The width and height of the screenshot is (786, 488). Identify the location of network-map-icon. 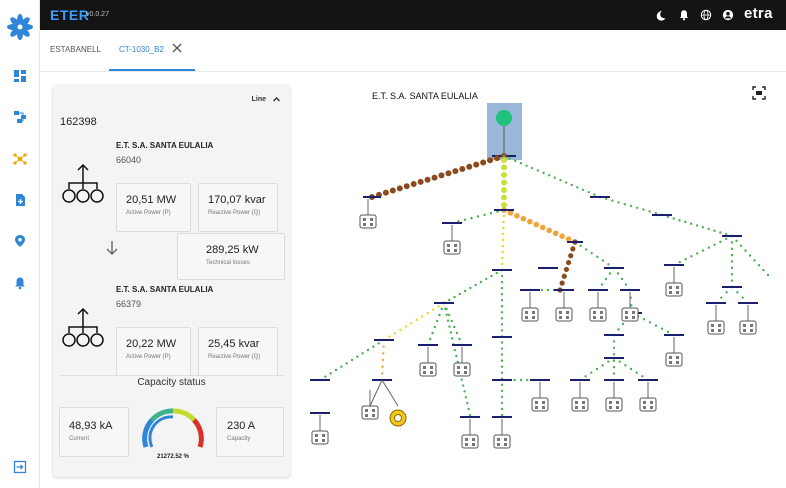
(20, 117).